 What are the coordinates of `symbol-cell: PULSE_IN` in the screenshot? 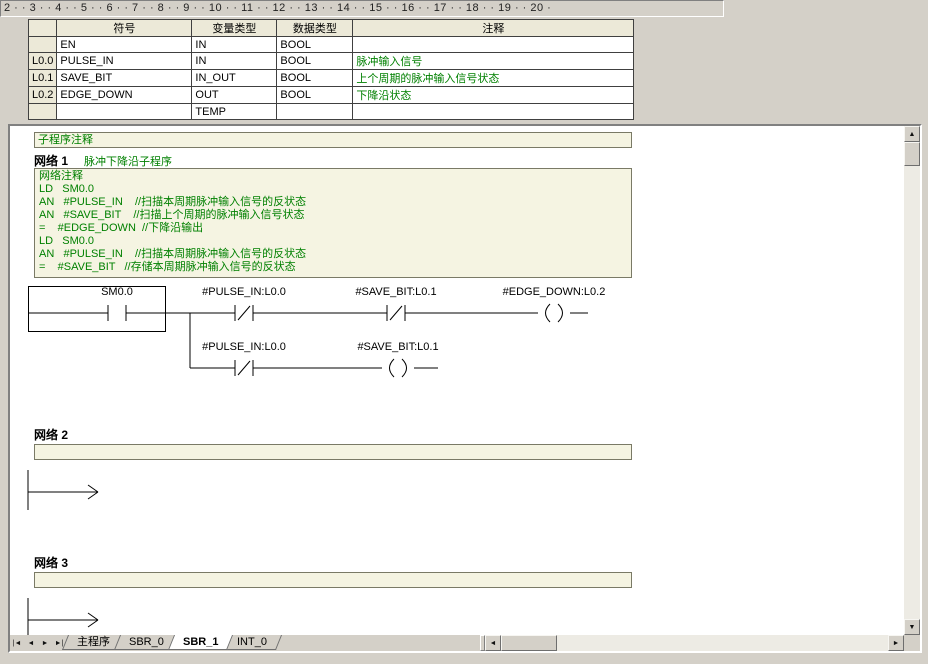 It's located at (124, 61).